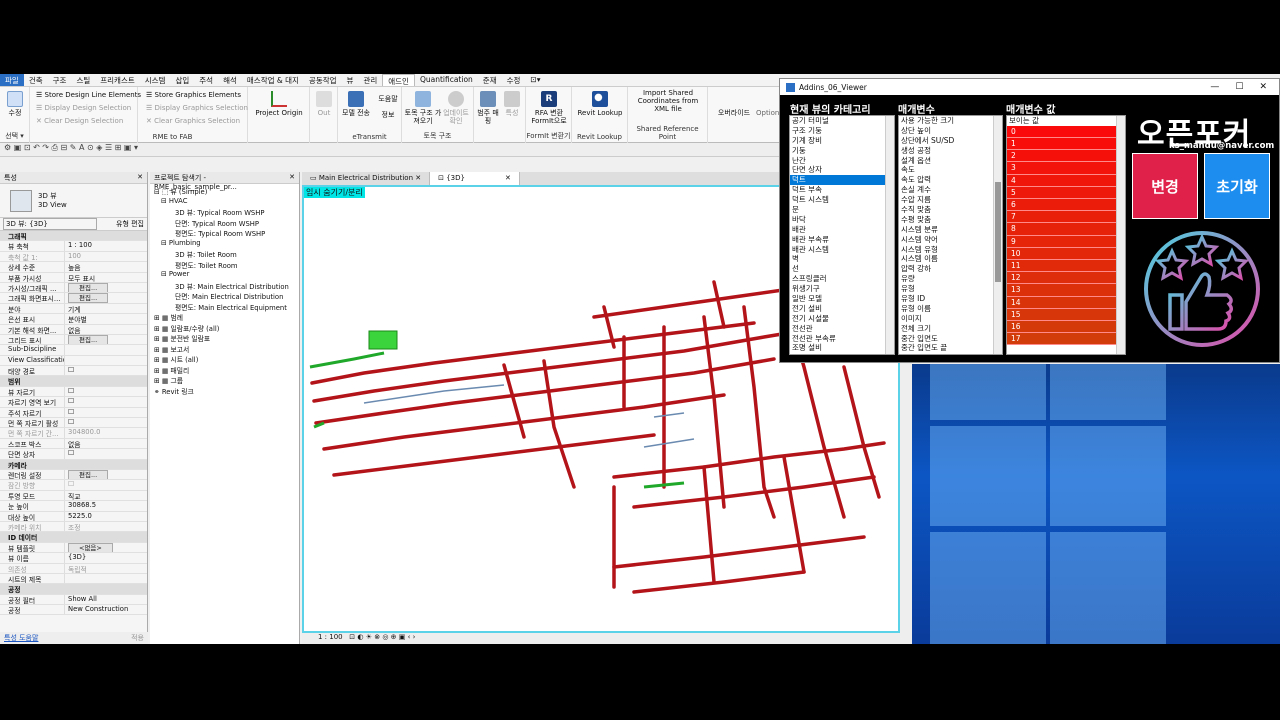 The height and width of the screenshot is (720, 1280). What do you see at coordinates (842, 329) in the screenshot?
I see `category-item: 전선관` at bounding box center [842, 329].